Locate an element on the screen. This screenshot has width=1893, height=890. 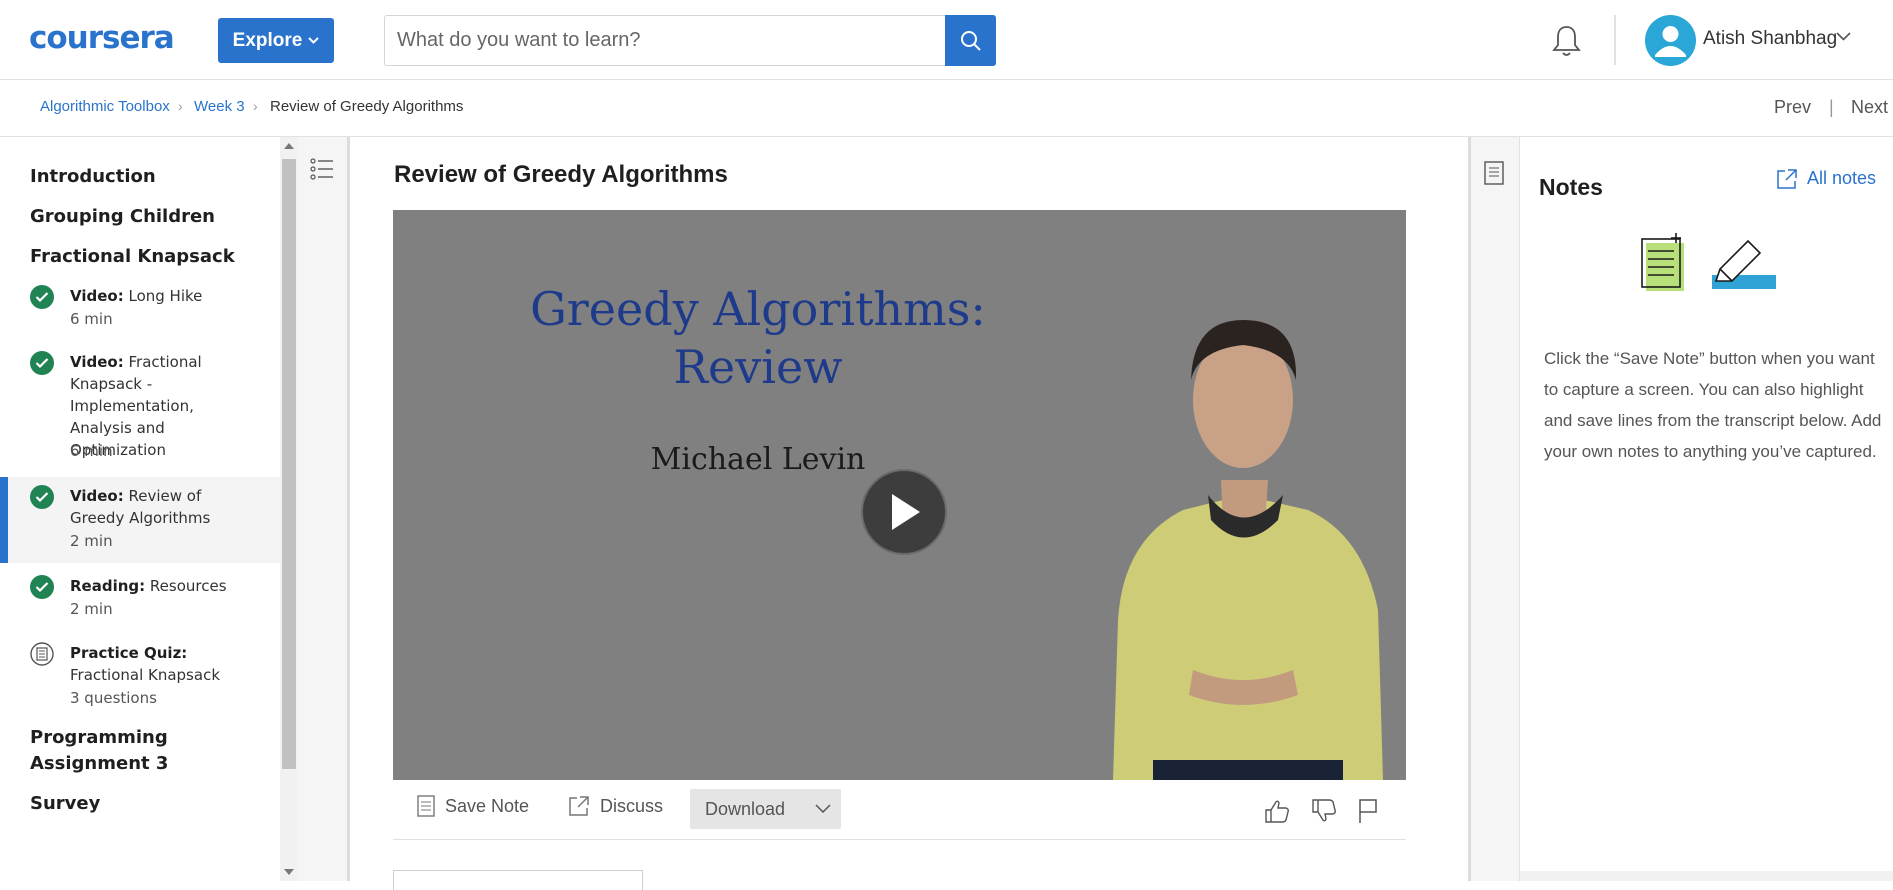
search-icon is located at coordinates (970, 40).